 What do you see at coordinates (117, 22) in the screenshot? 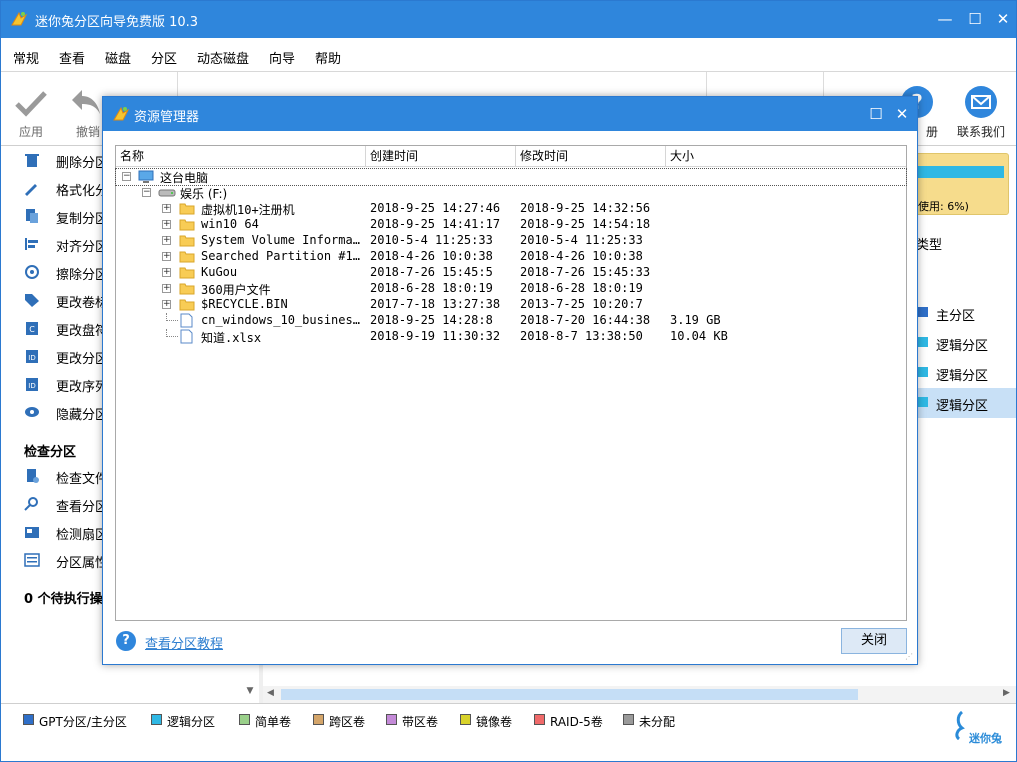
I see `window-title: 迷你兔分区向导免费版 10.3` at bounding box center [117, 22].